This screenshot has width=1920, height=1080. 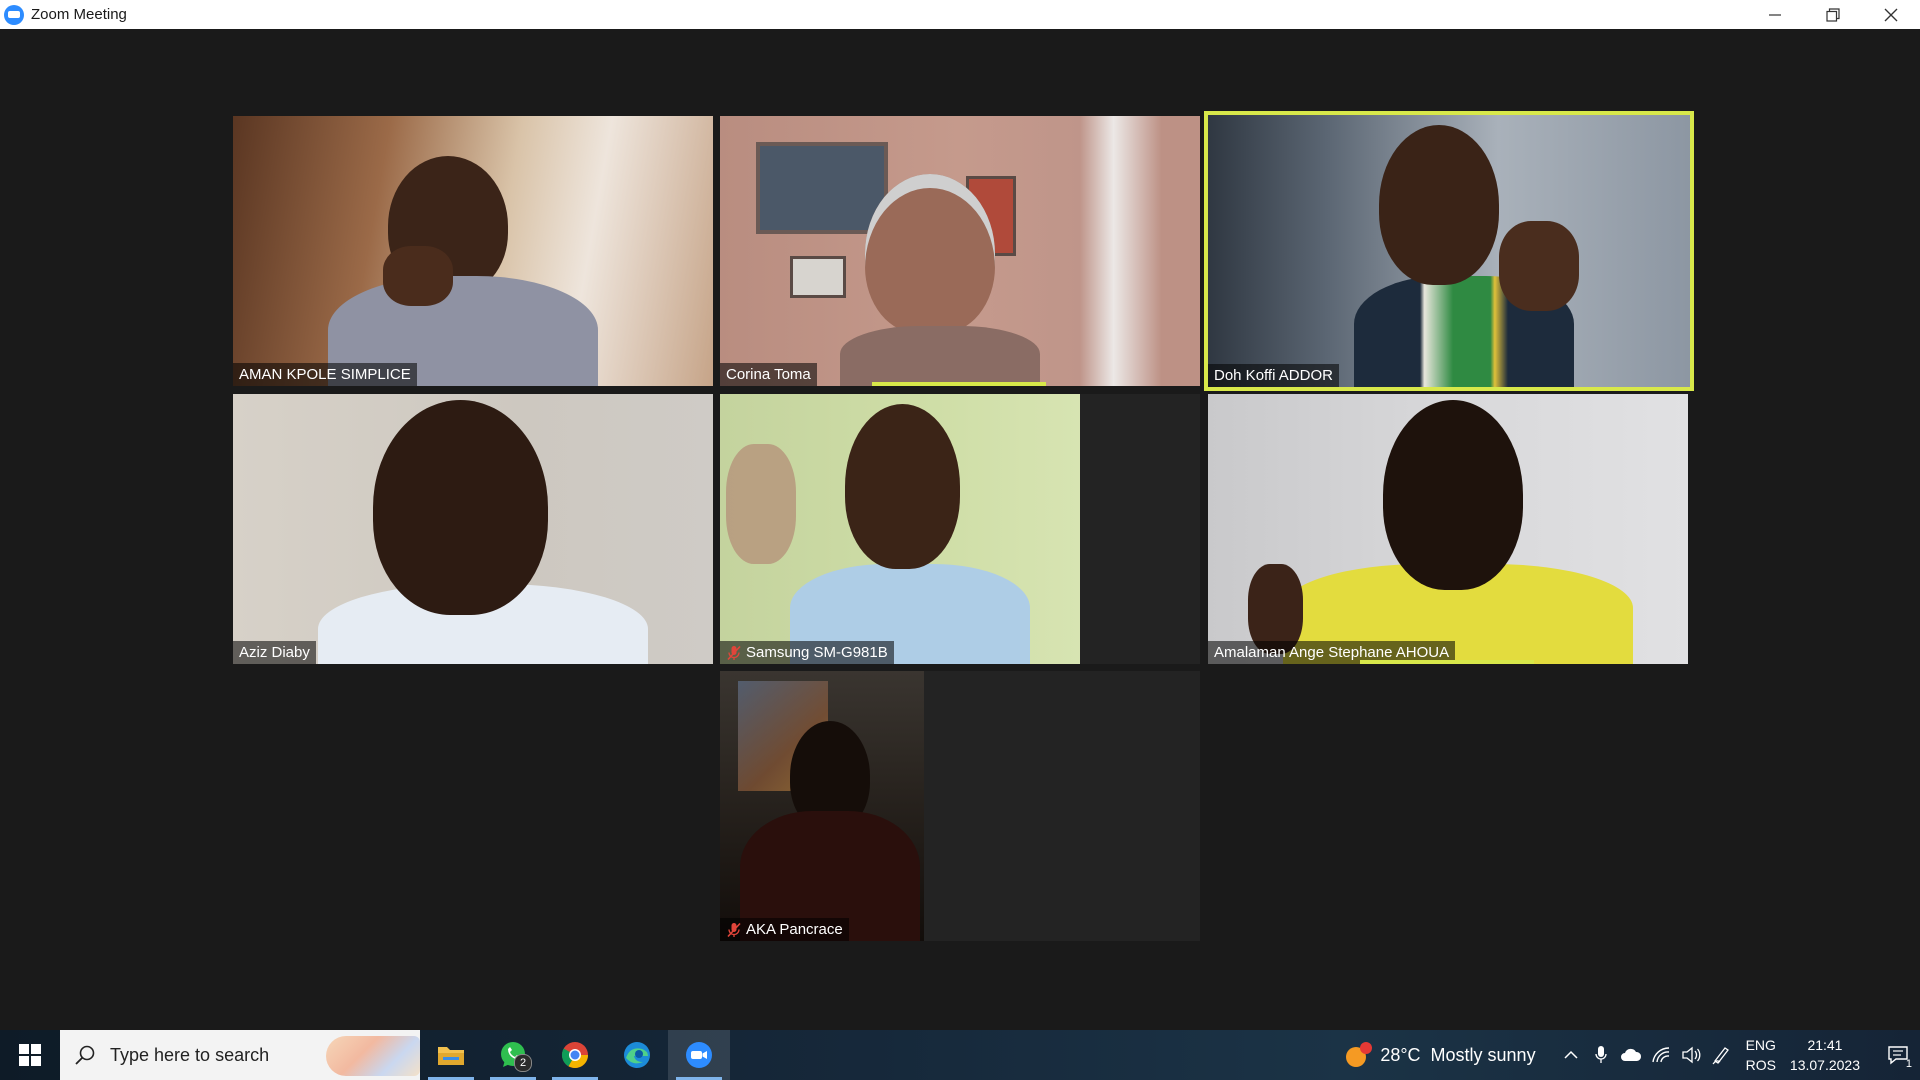 I want to click on participant-tile: AMAN KPOLE SIMPLICE, so click(x=473, y=251).